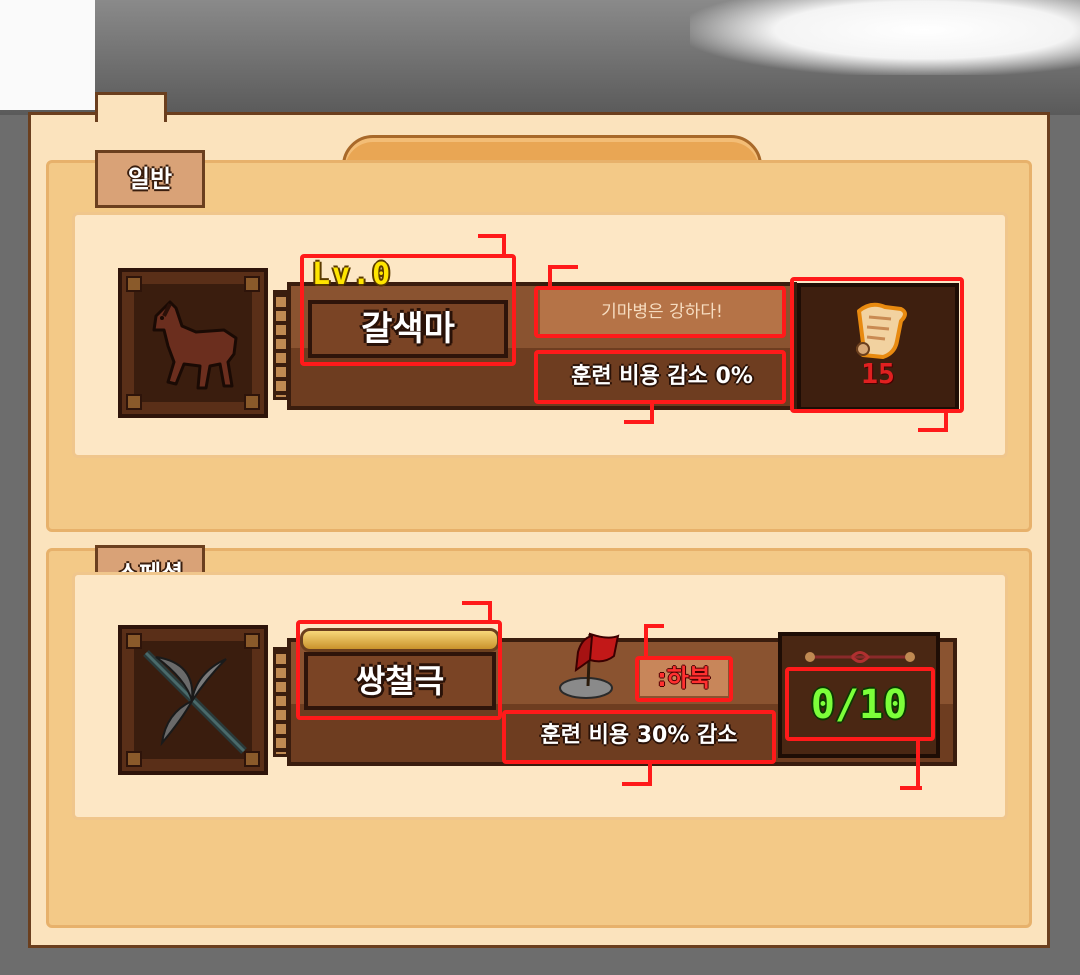 This screenshot has width=1080, height=975. I want to click on highlight-description, so click(660, 312).